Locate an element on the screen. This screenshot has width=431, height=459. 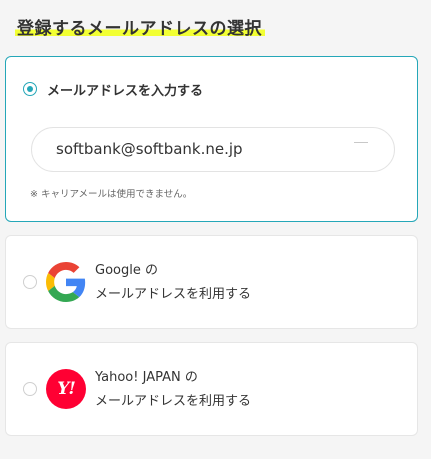
yahoo-option-line2: メールアドレスを利用する is located at coordinates (173, 401).